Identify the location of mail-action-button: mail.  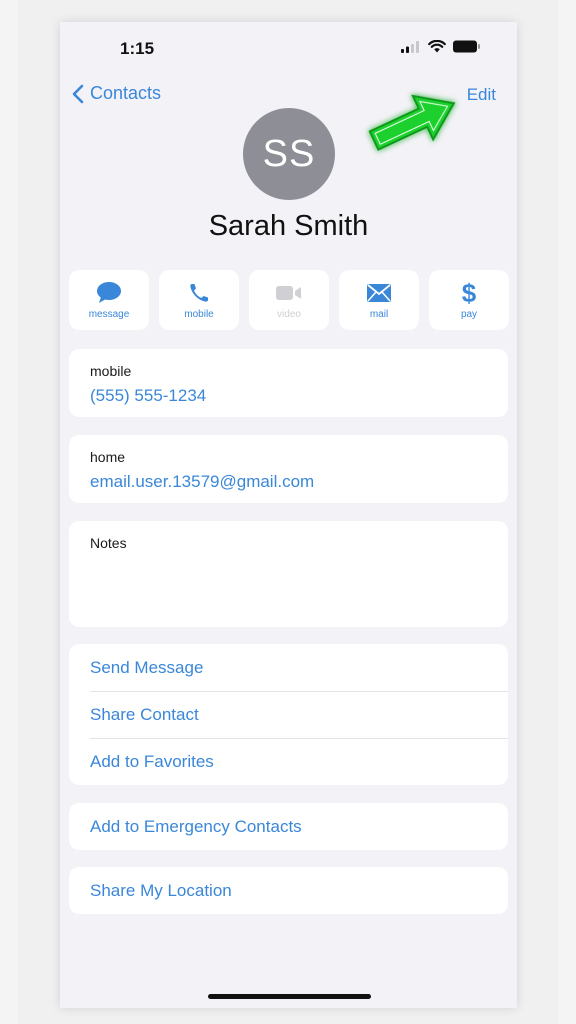
(379, 300).